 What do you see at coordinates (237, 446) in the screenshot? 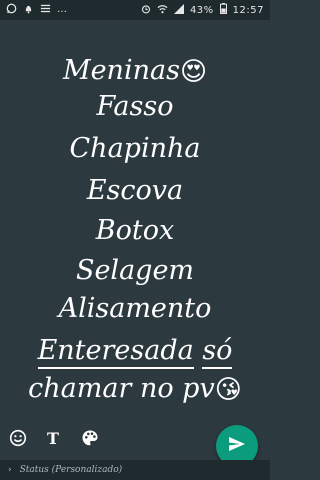
I see `send-icon` at bounding box center [237, 446].